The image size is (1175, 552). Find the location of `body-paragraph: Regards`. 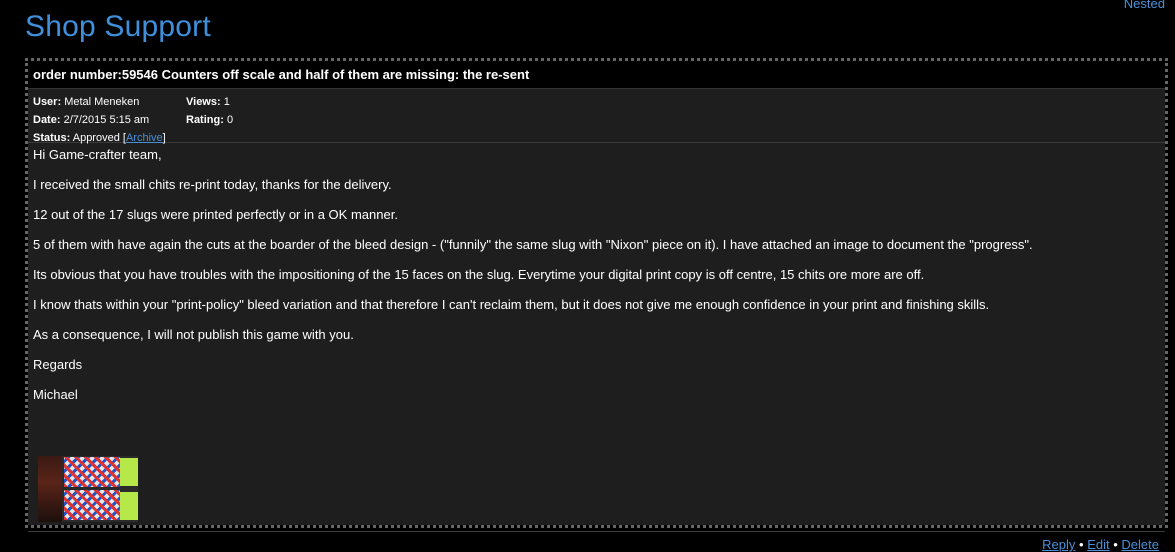

body-paragraph: Regards is located at coordinates (58, 364).